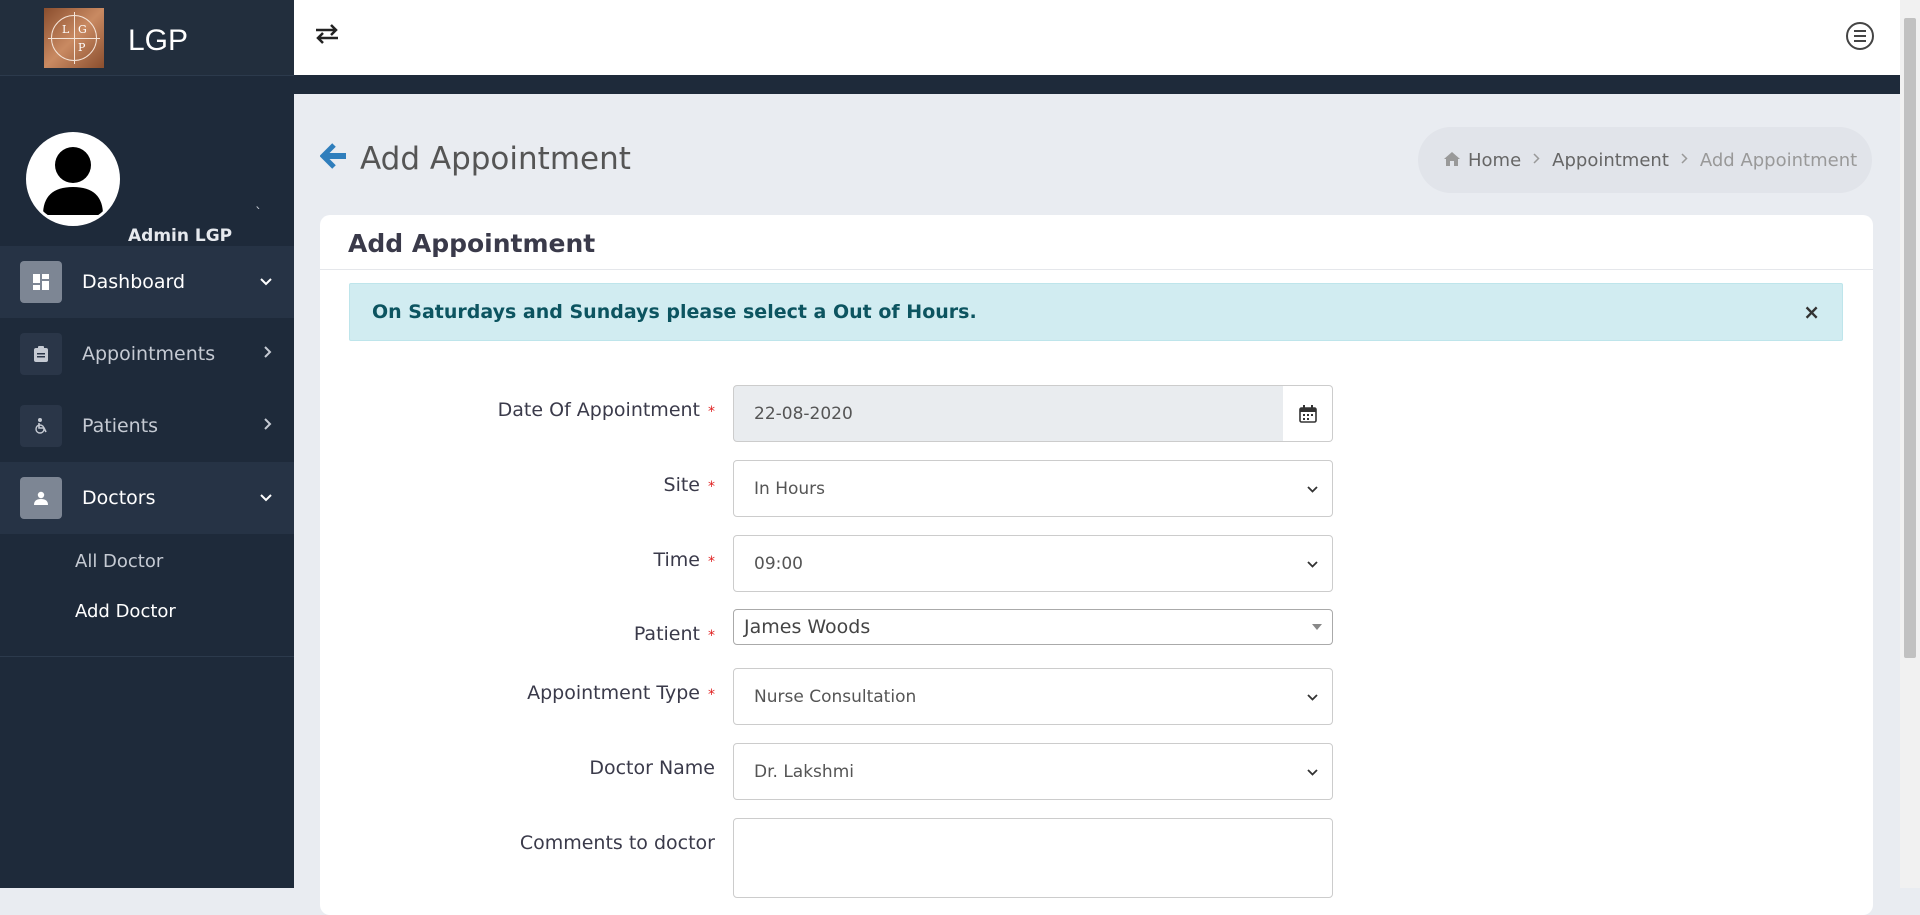 Image resolution: width=1920 pixels, height=915 pixels. What do you see at coordinates (82, 47) in the screenshot?
I see `logo-letter: P` at bounding box center [82, 47].